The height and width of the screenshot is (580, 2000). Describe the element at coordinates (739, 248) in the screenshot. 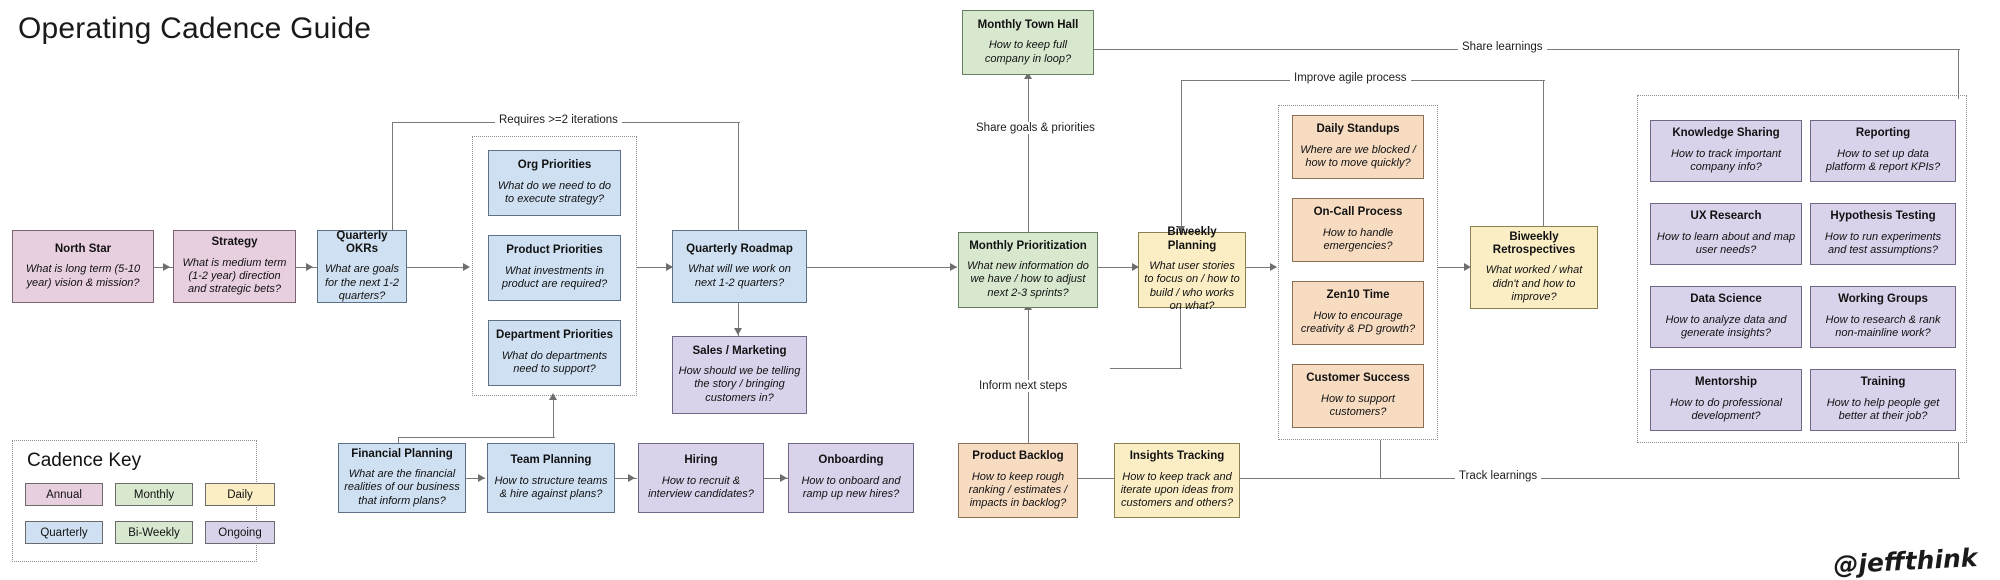

I see `node-title: Quarterly Roadmap` at that location.